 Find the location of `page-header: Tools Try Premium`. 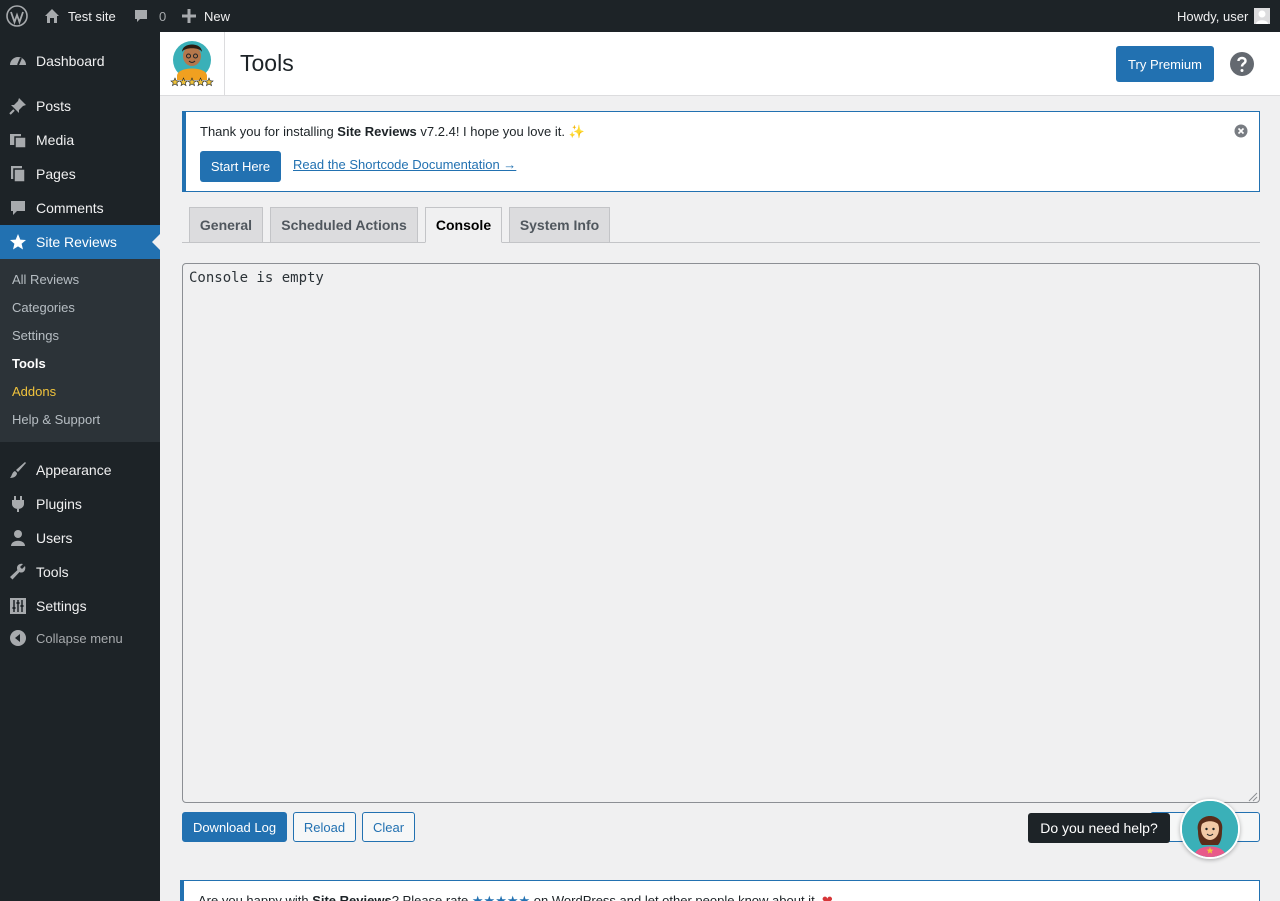

page-header: Tools Try Premium is located at coordinates (720, 64).